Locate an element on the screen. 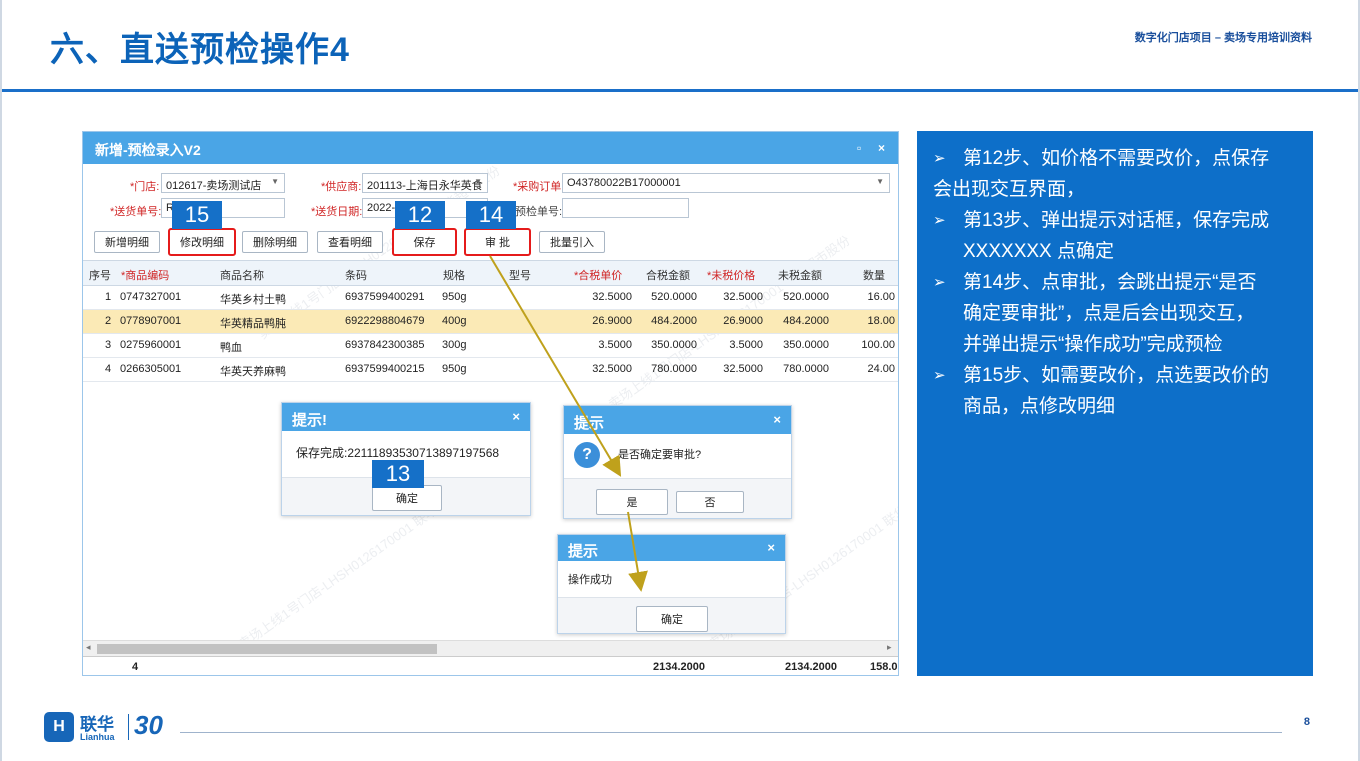  instruction-step-15: ➢ 第15步、如需要改价，点选要改价的 商品，点修改明细 is located at coordinates (1115, 391).